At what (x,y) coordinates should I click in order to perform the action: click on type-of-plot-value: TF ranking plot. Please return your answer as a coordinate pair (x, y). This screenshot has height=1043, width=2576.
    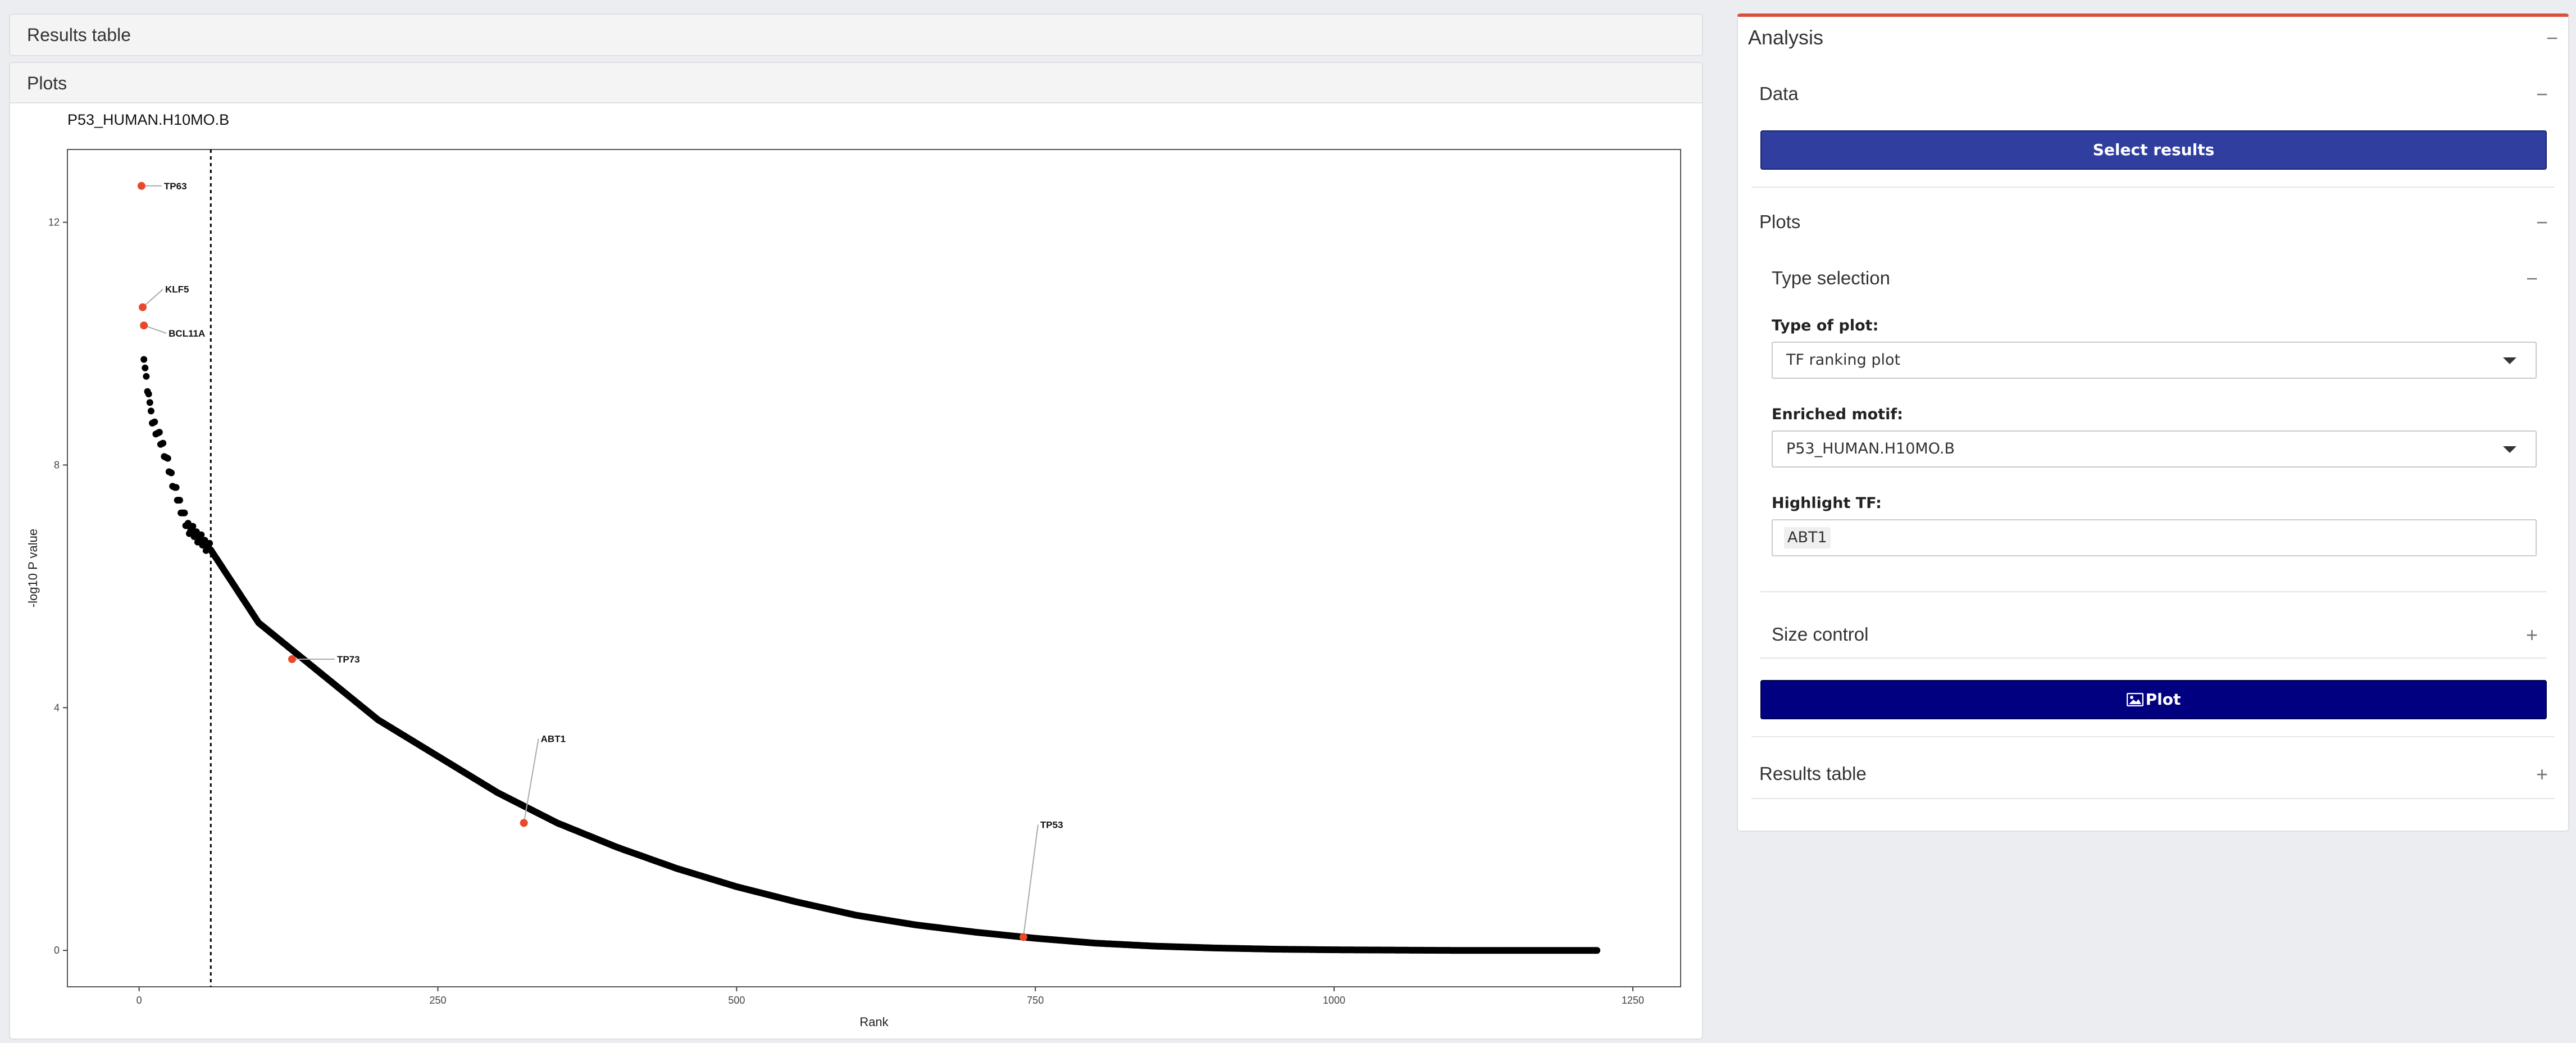
    Looking at the image, I should click on (1843, 360).